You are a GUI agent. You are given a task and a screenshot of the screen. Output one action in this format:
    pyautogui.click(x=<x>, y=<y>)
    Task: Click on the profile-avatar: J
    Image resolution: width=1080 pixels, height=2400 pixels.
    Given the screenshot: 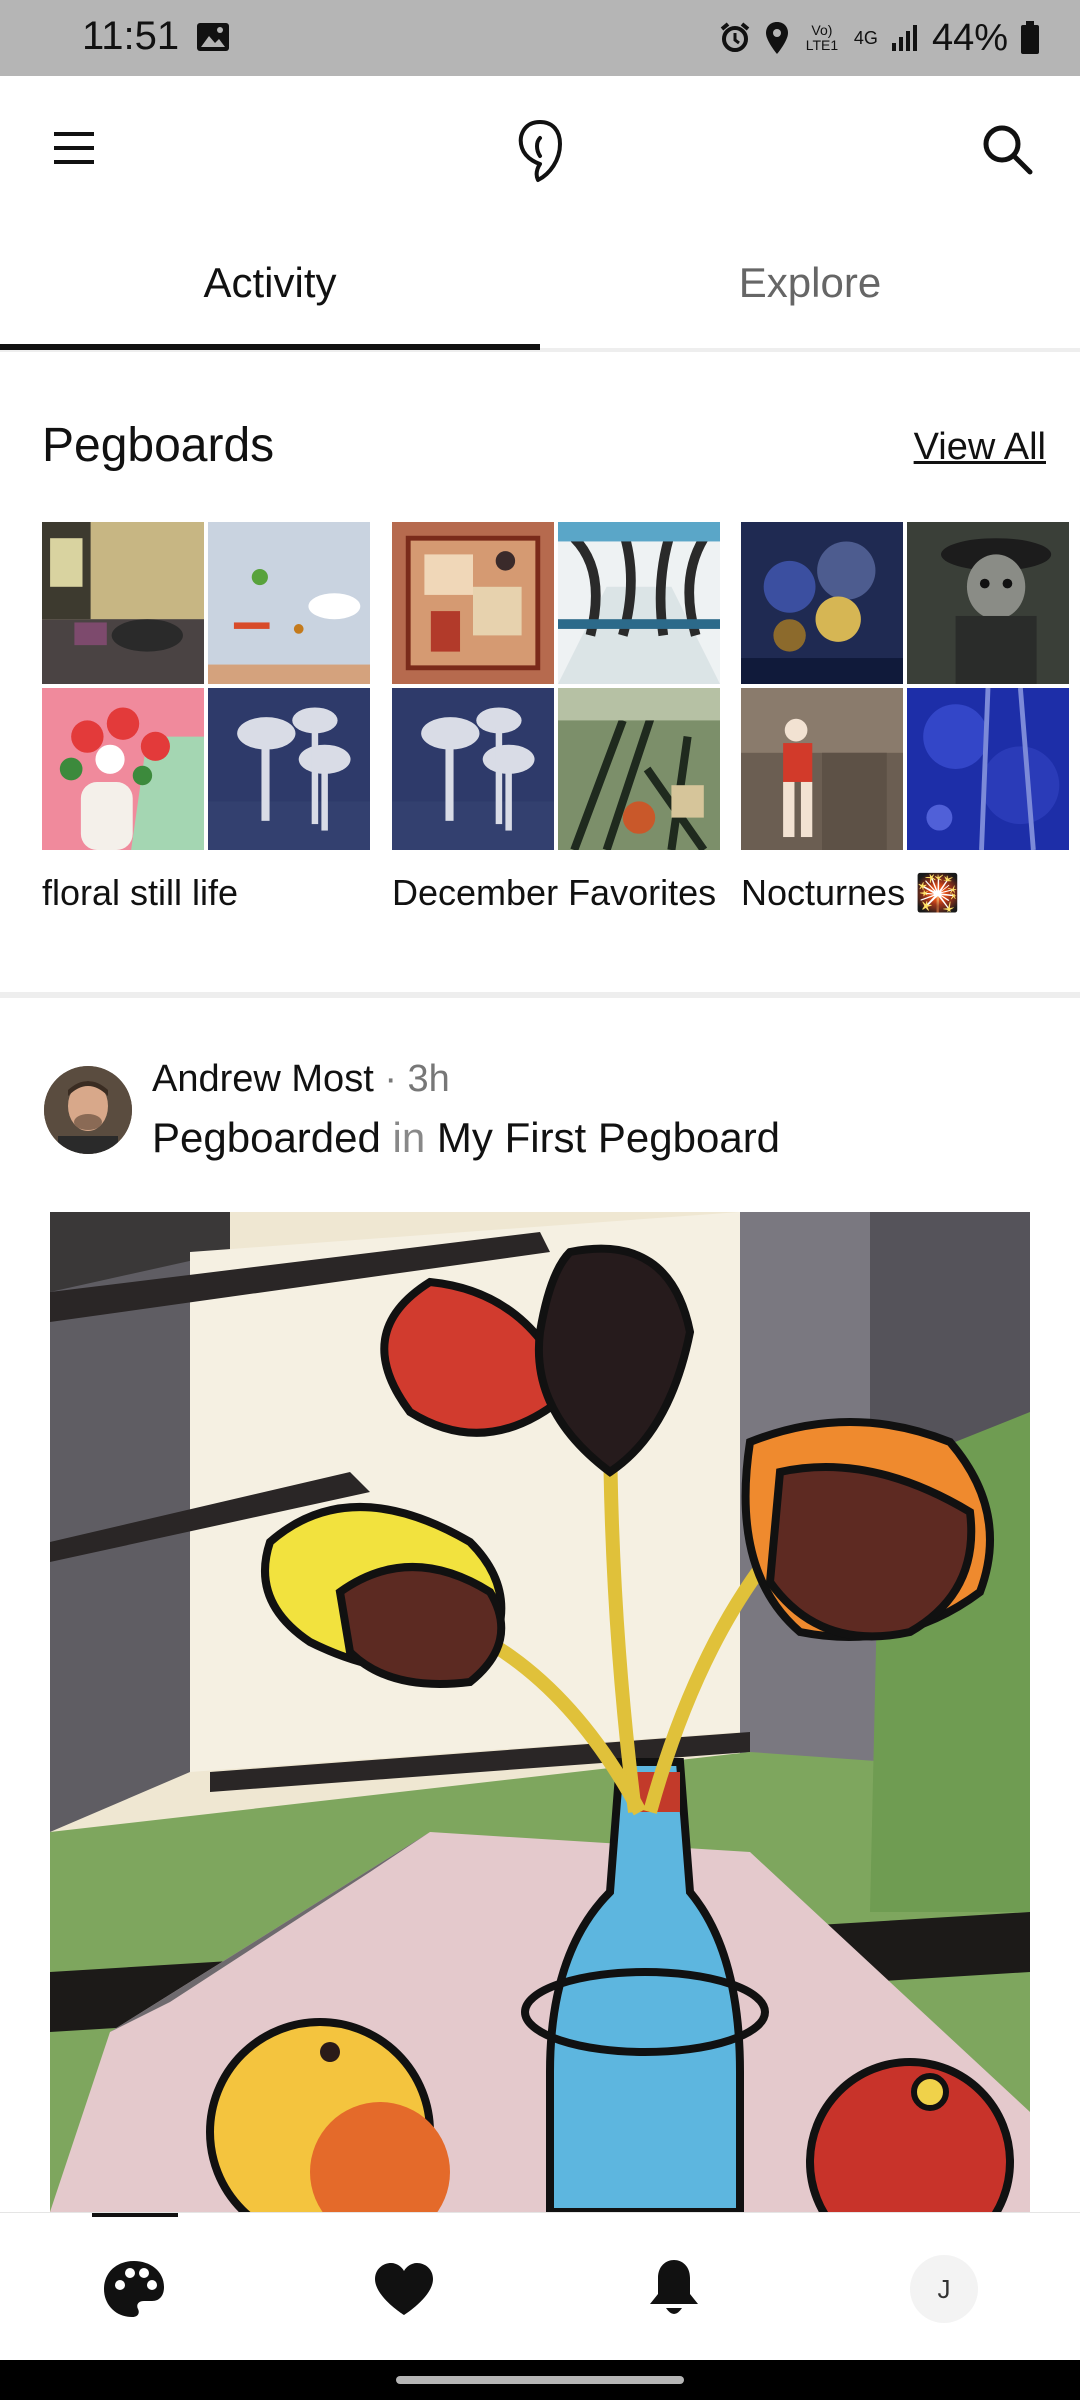 What is the action you would take?
    pyautogui.click(x=944, y=2289)
    